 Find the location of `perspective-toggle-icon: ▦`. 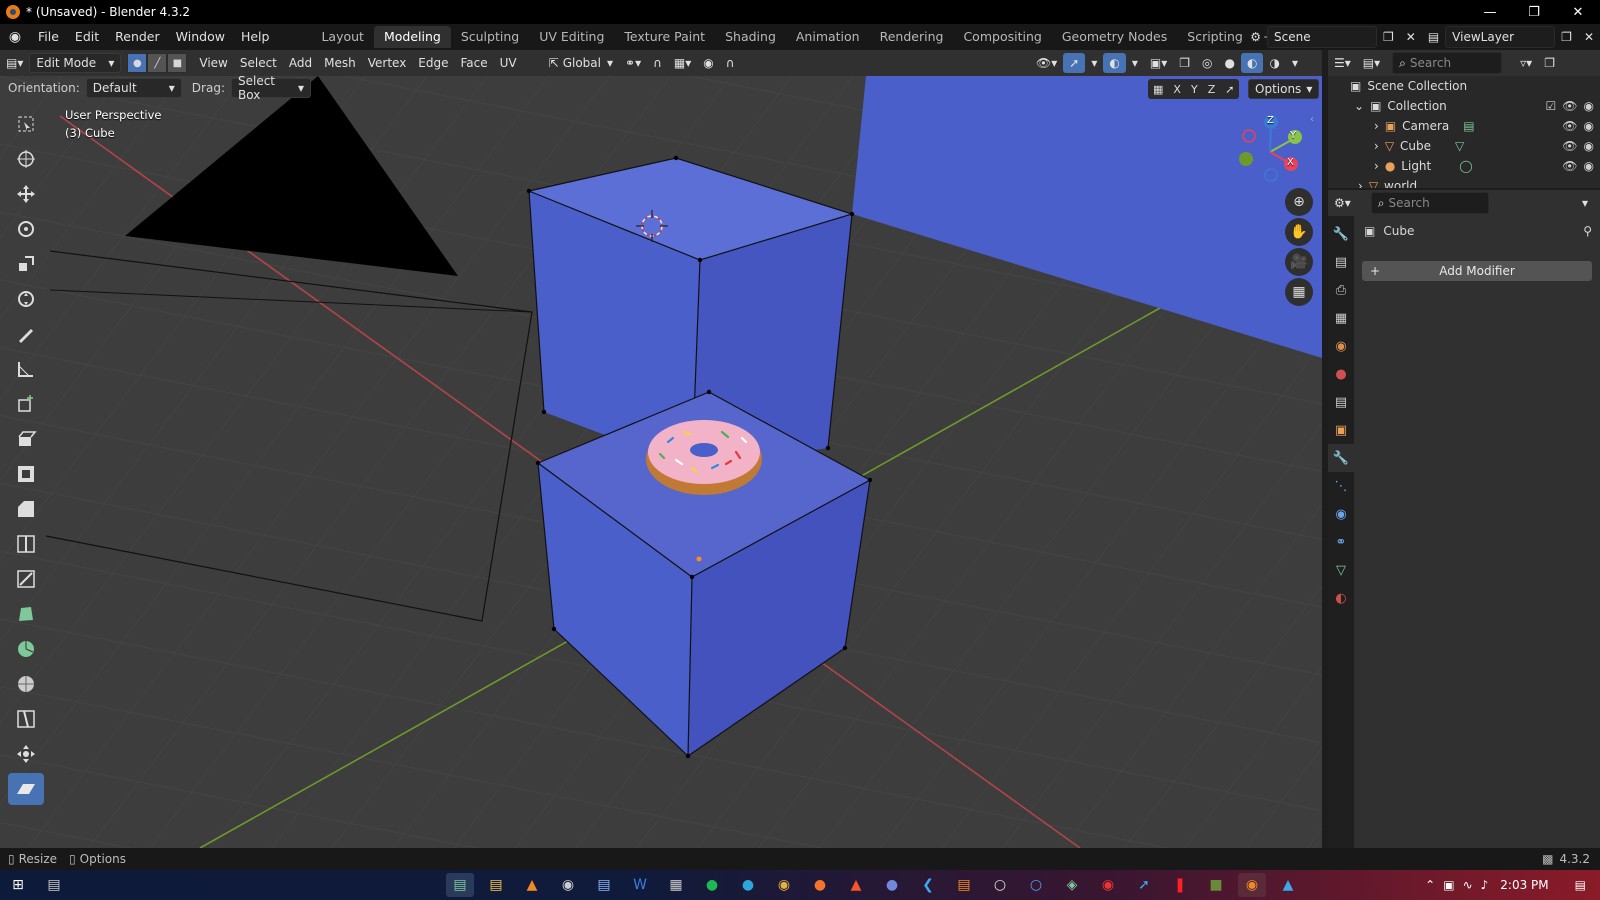

perspective-toggle-icon: ▦ is located at coordinates (1299, 292).